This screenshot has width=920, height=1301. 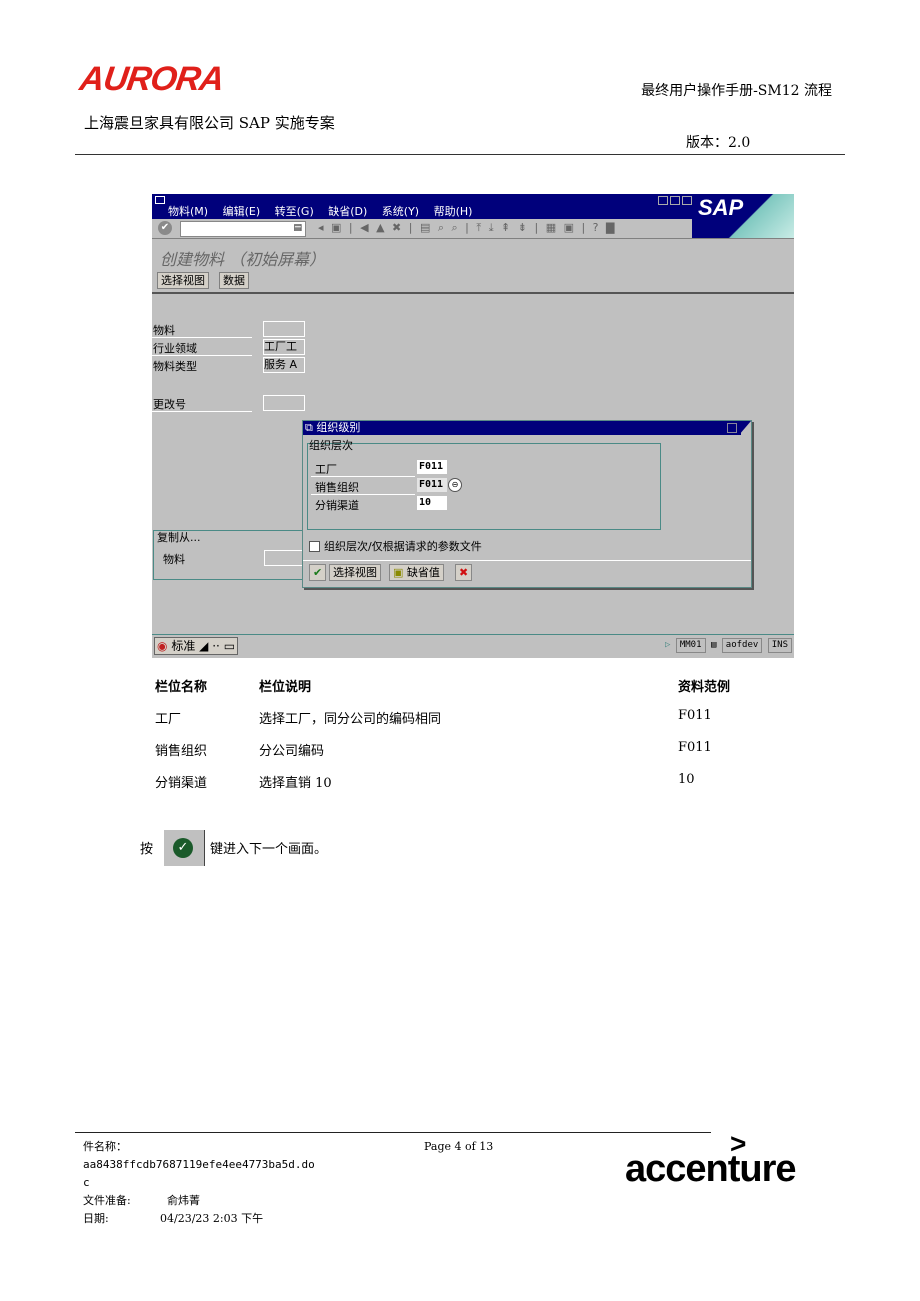 What do you see at coordinates (713, 645) in the screenshot?
I see `session-icon: ▤` at bounding box center [713, 645].